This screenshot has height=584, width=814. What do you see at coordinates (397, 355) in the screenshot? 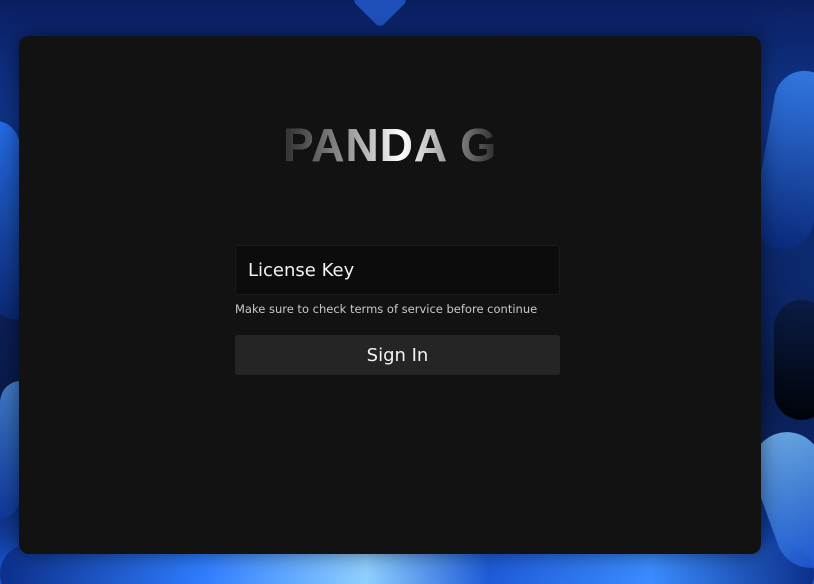
I see `sign-in-button: Sign In` at bounding box center [397, 355].